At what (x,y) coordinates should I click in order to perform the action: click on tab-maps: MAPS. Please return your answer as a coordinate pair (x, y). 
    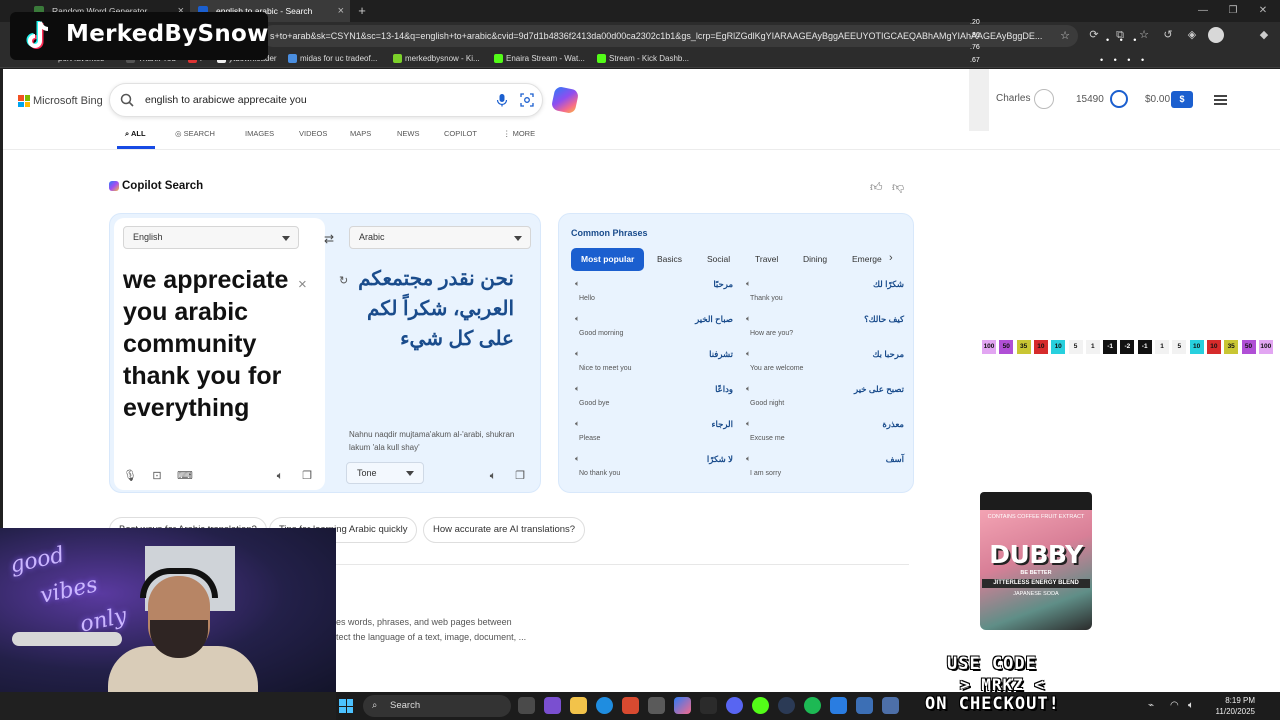
    Looking at the image, I should click on (360, 134).